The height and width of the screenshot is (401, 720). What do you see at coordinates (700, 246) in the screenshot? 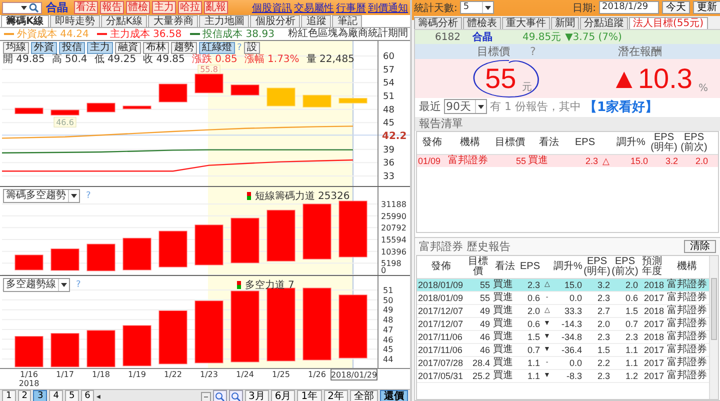
I see `clear-button: 清除` at bounding box center [700, 246].